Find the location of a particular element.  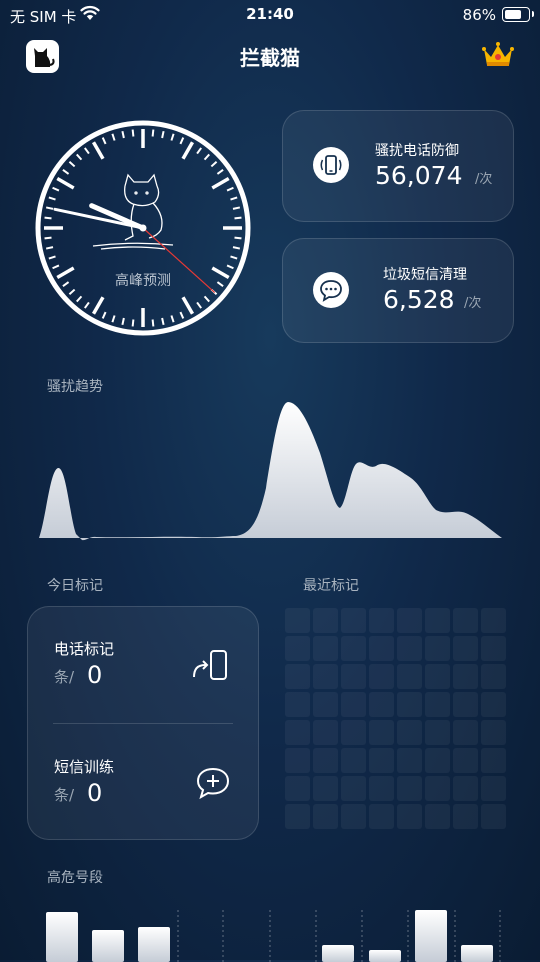

sms-training-unit: 条/ is located at coordinates (64, 795).